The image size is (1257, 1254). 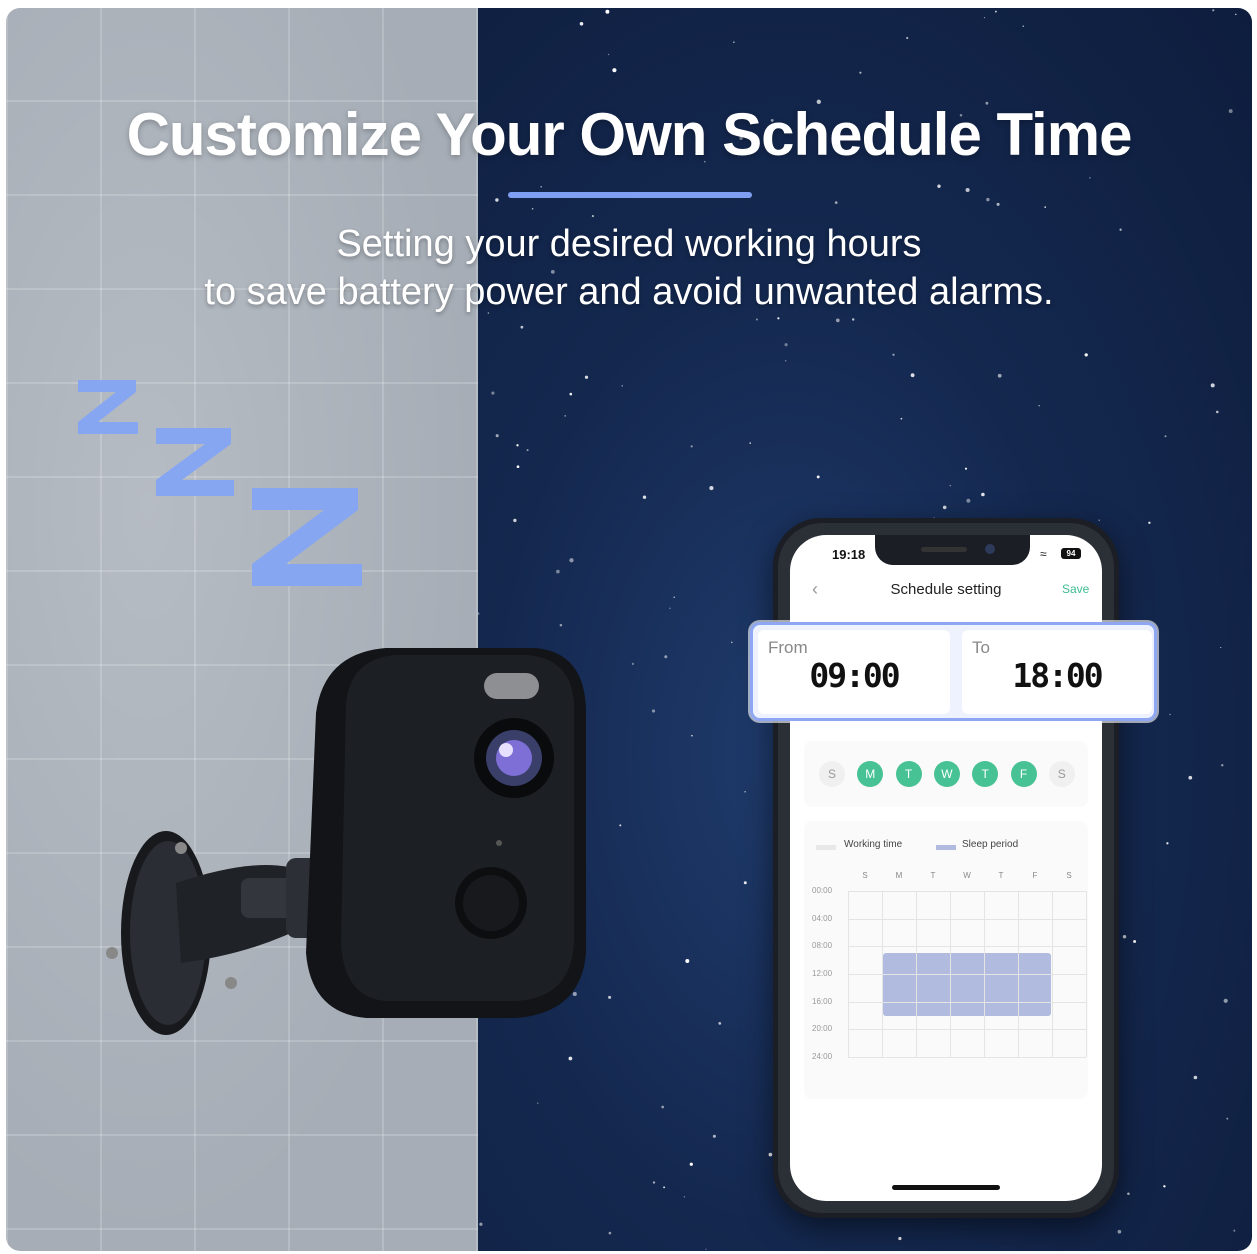 I want to click on sleep-period-swatch, so click(x=946, y=847).